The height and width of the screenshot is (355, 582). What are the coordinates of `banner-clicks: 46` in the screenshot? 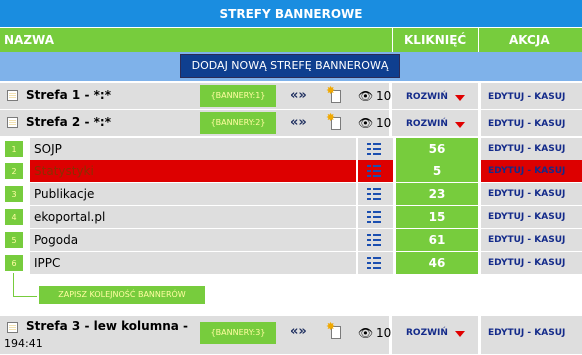 It's located at (437, 263).